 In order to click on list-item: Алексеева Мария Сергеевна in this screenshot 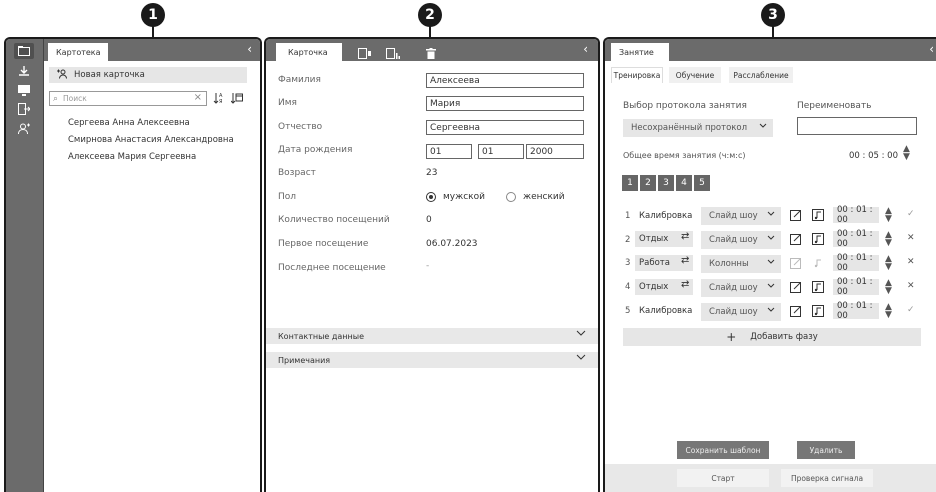, I will do `click(132, 157)`.